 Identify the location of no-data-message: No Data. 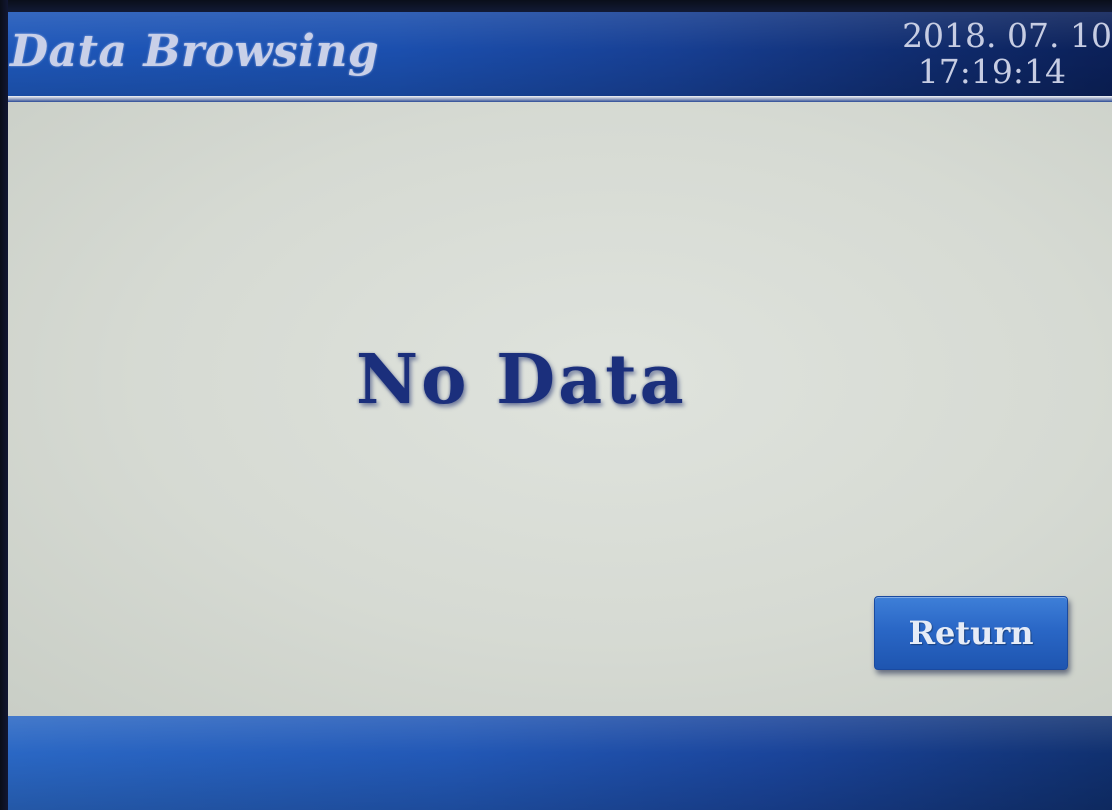
(521, 380).